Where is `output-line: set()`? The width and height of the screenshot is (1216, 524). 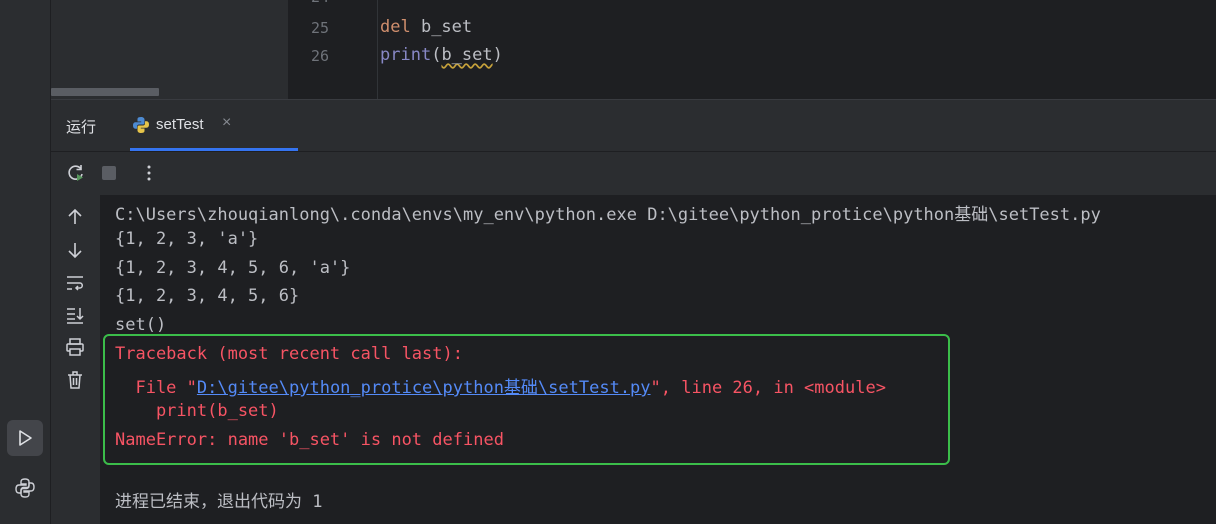
output-line: set() is located at coordinates (141, 325).